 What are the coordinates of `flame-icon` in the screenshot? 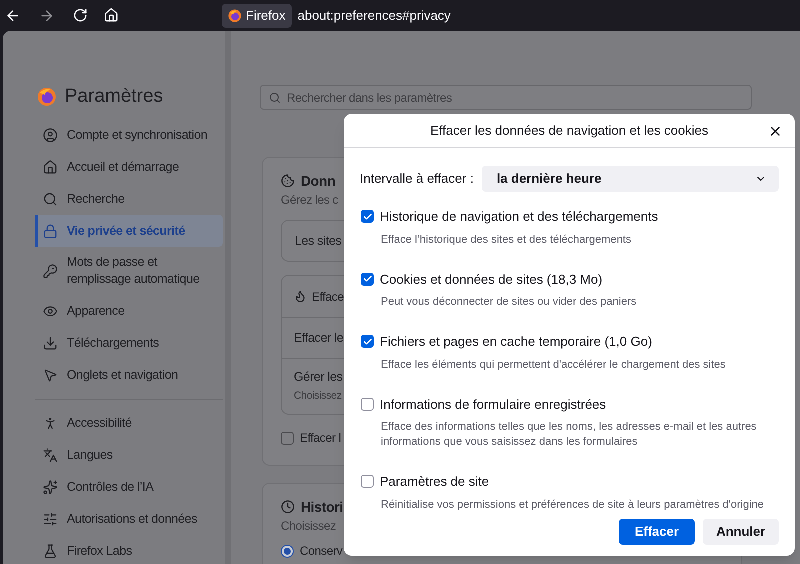 It's located at (300, 296).